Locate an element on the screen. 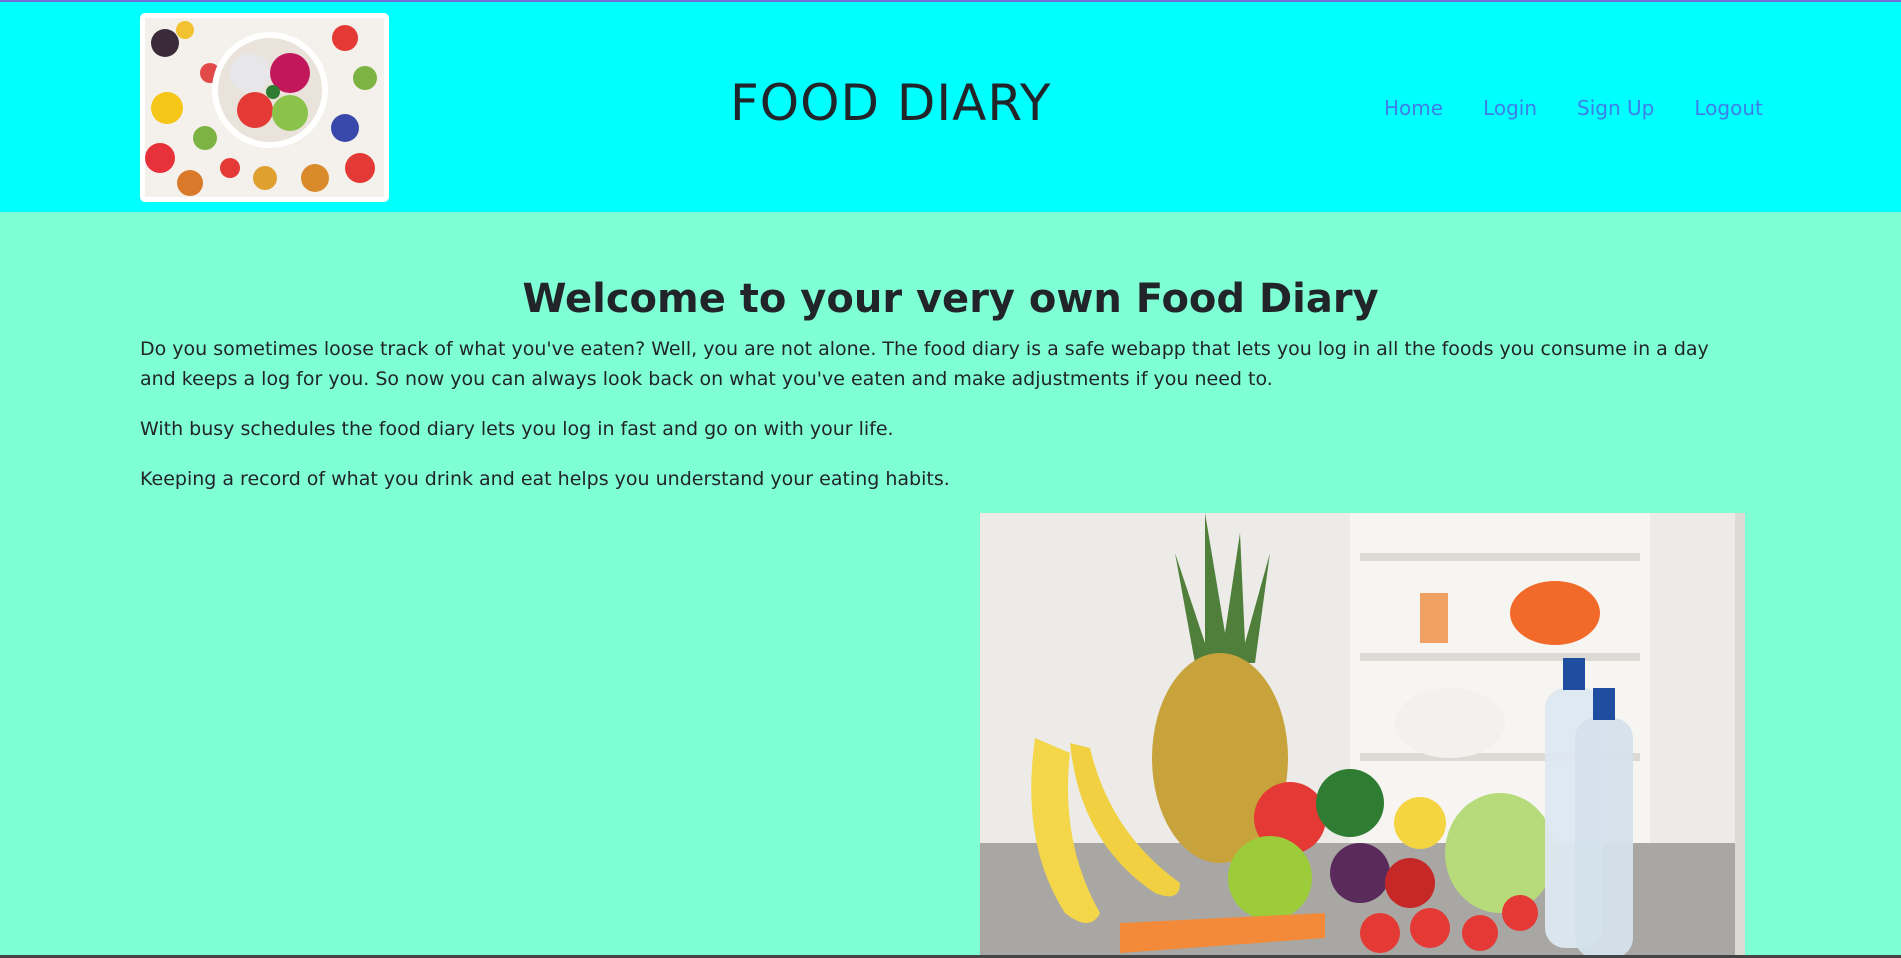 The width and height of the screenshot is (1901, 958). logo-image is located at coordinates (264, 107).